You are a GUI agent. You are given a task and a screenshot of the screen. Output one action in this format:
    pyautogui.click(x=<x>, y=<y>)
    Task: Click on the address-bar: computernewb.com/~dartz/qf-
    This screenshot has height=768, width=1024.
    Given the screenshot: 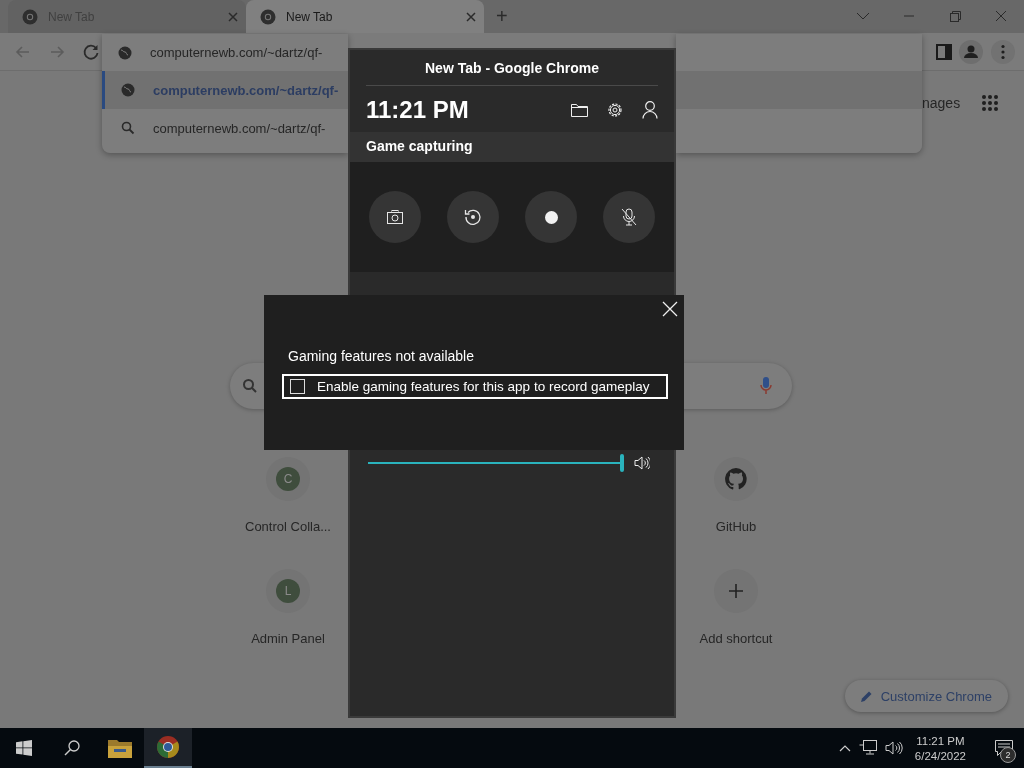 What is the action you would take?
    pyautogui.click(x=225, y=52)
    